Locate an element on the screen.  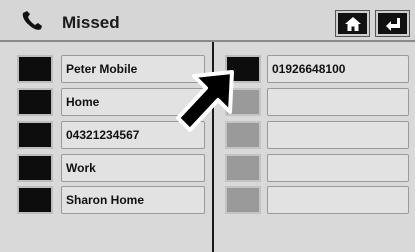
entry-label: 01926648100 is located at coordinates (338, 69).